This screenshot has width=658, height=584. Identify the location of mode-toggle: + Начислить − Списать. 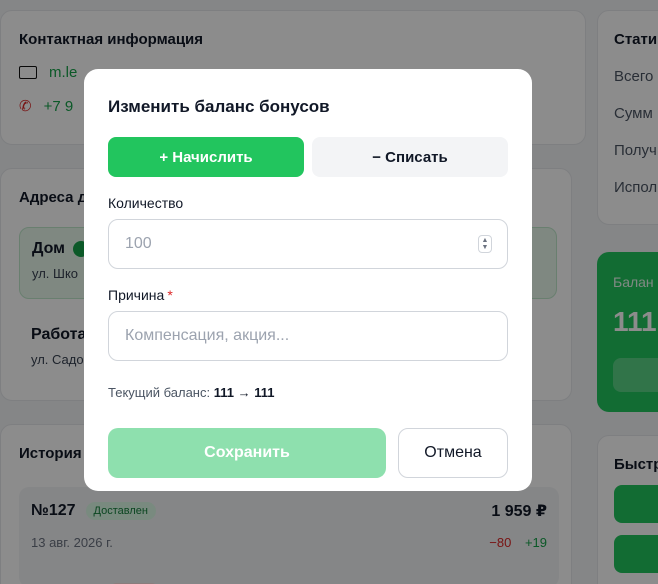
(308, 157).